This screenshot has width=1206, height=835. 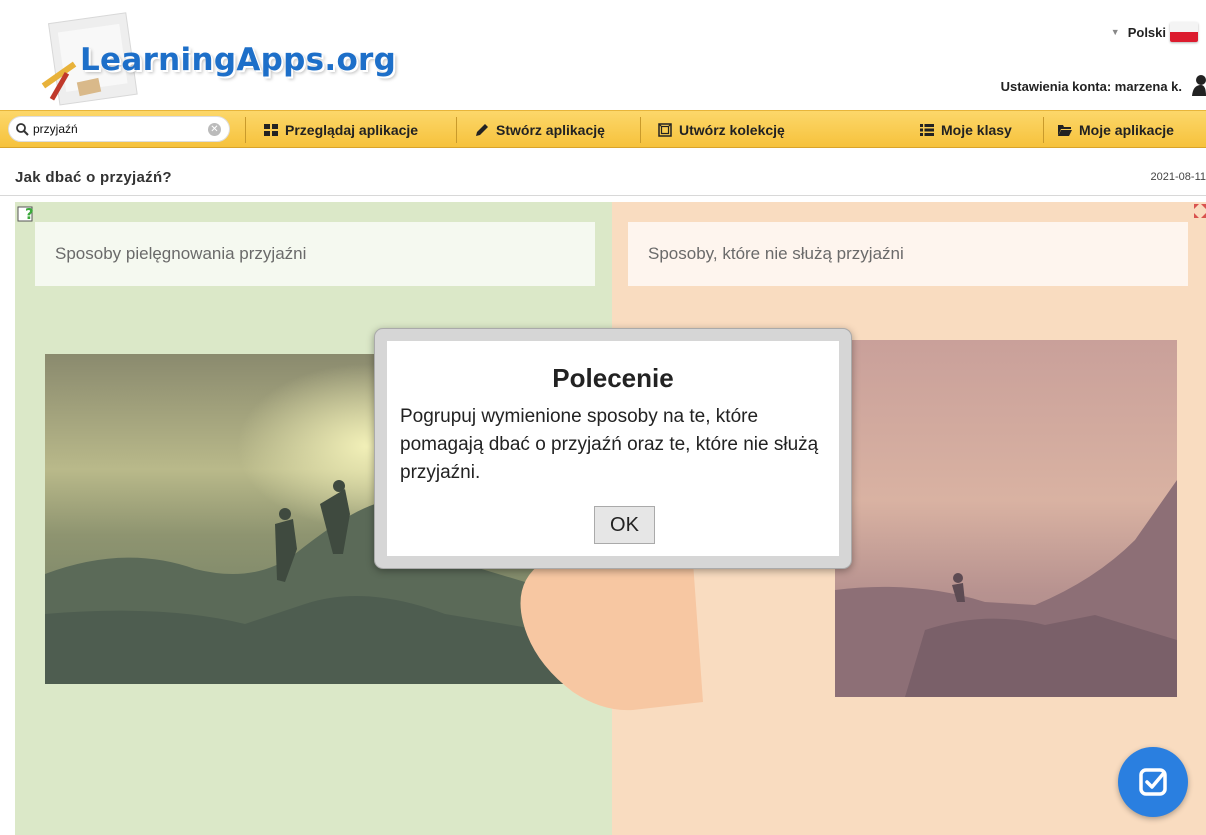 I want to click on collection-icon, so click(x=665, y=130).